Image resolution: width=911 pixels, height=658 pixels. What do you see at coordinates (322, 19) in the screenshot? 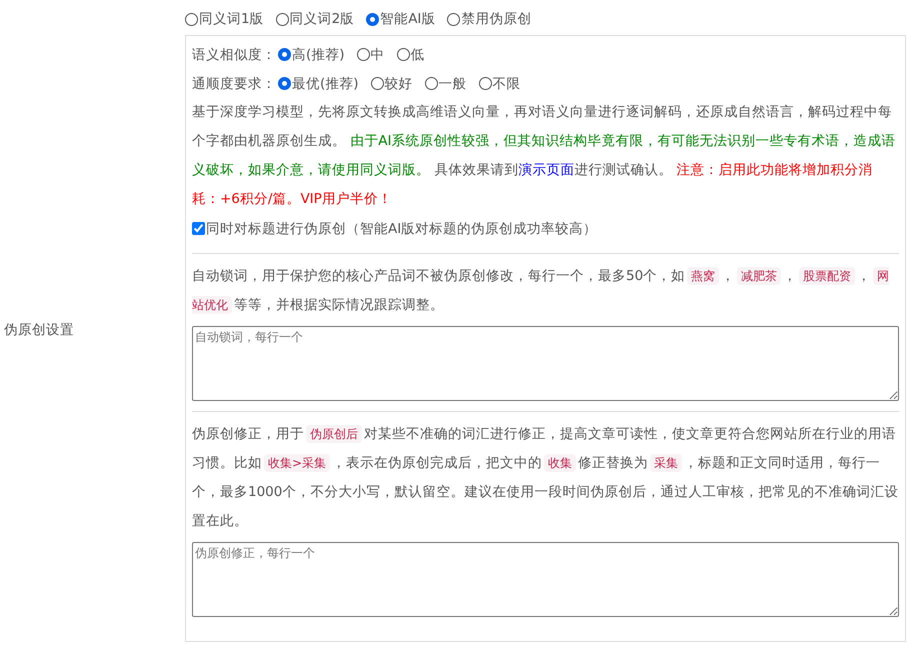
I see `radio-label: 同义词2版` at bounding box center [322, 19].